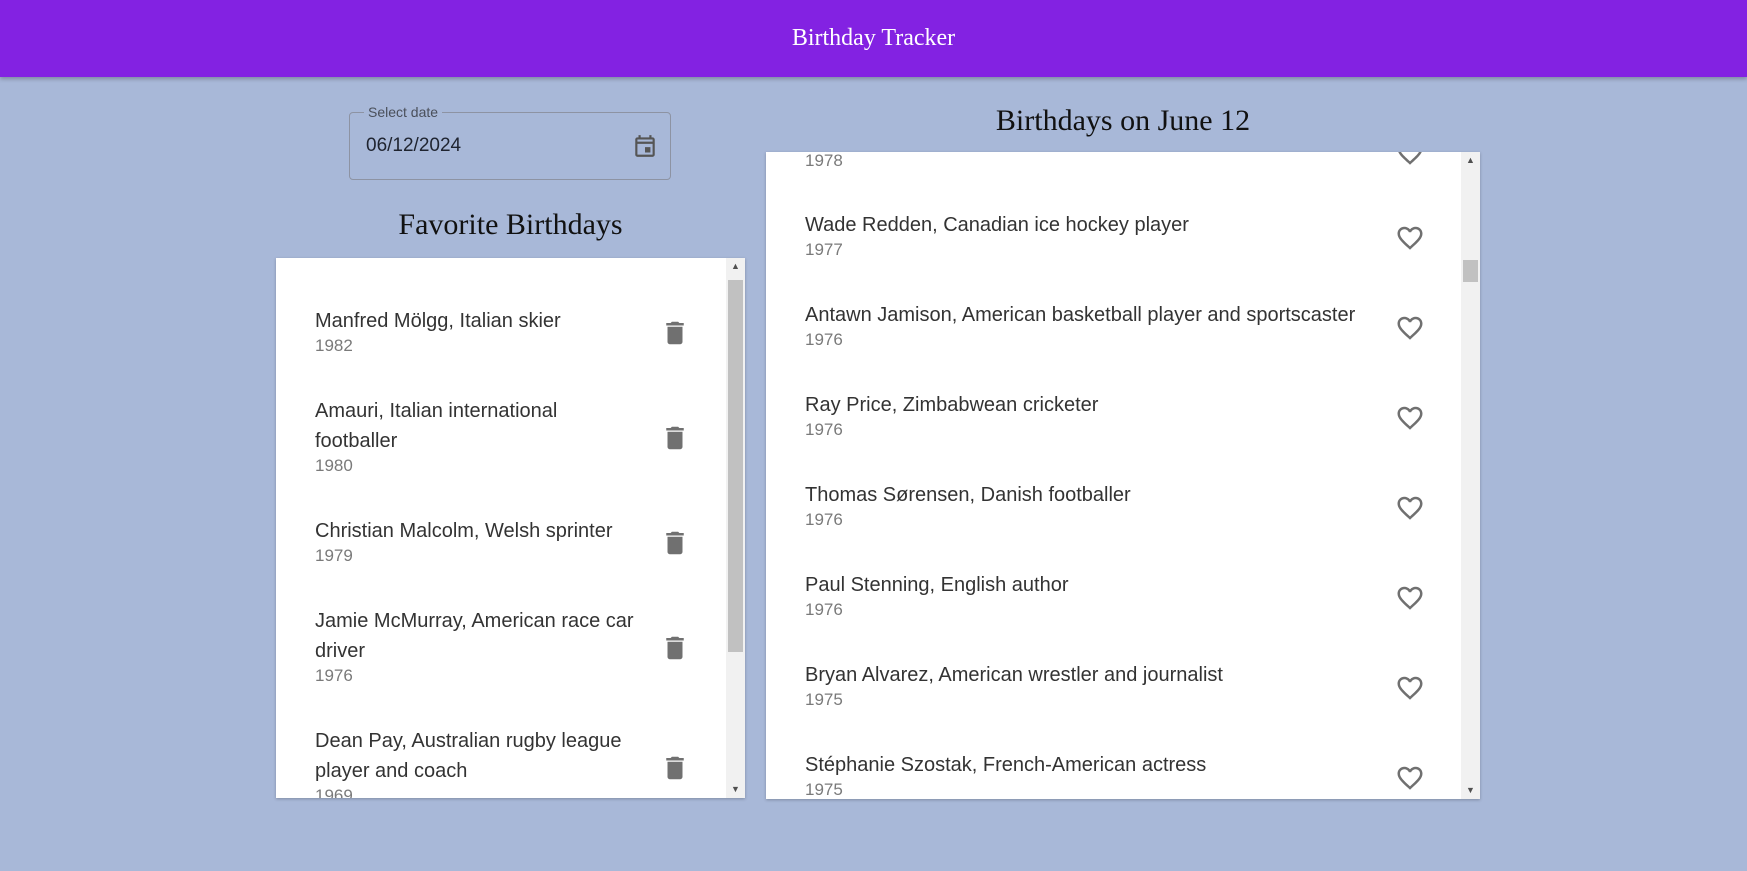 This screenshot has width=1747, height=871. I want to click on item-name: Wade Redden, Canadian ice hockey player, so click(997, 225).